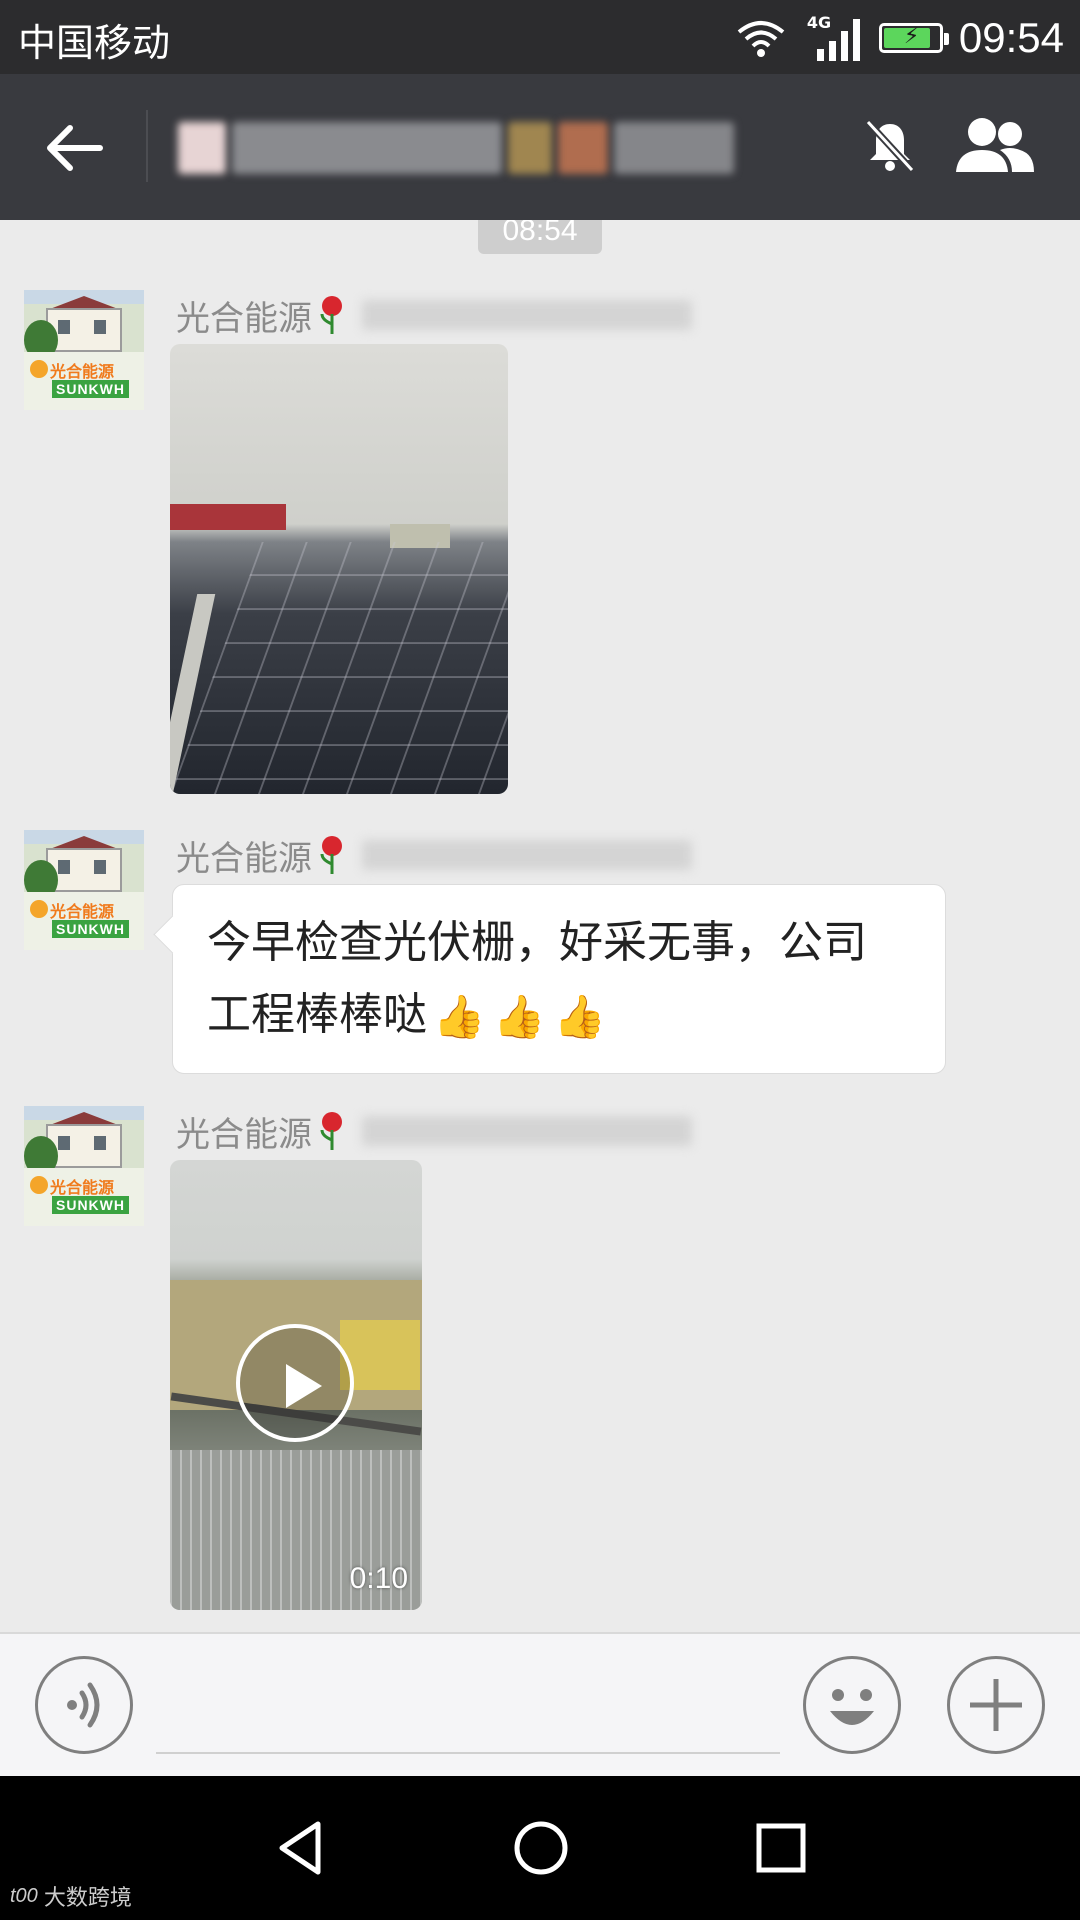 The height and width of the screenshot is (1920, 1080). I want to click on voice-icon, so click(83, 1705).